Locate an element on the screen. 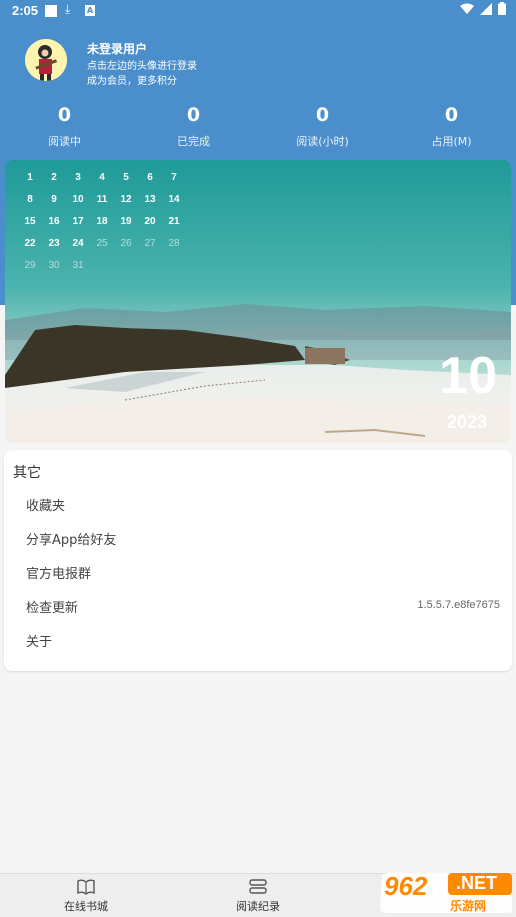 This screenshot has height=917, width=516. calendar-year: 2023 is located at coordinates (466, 422).